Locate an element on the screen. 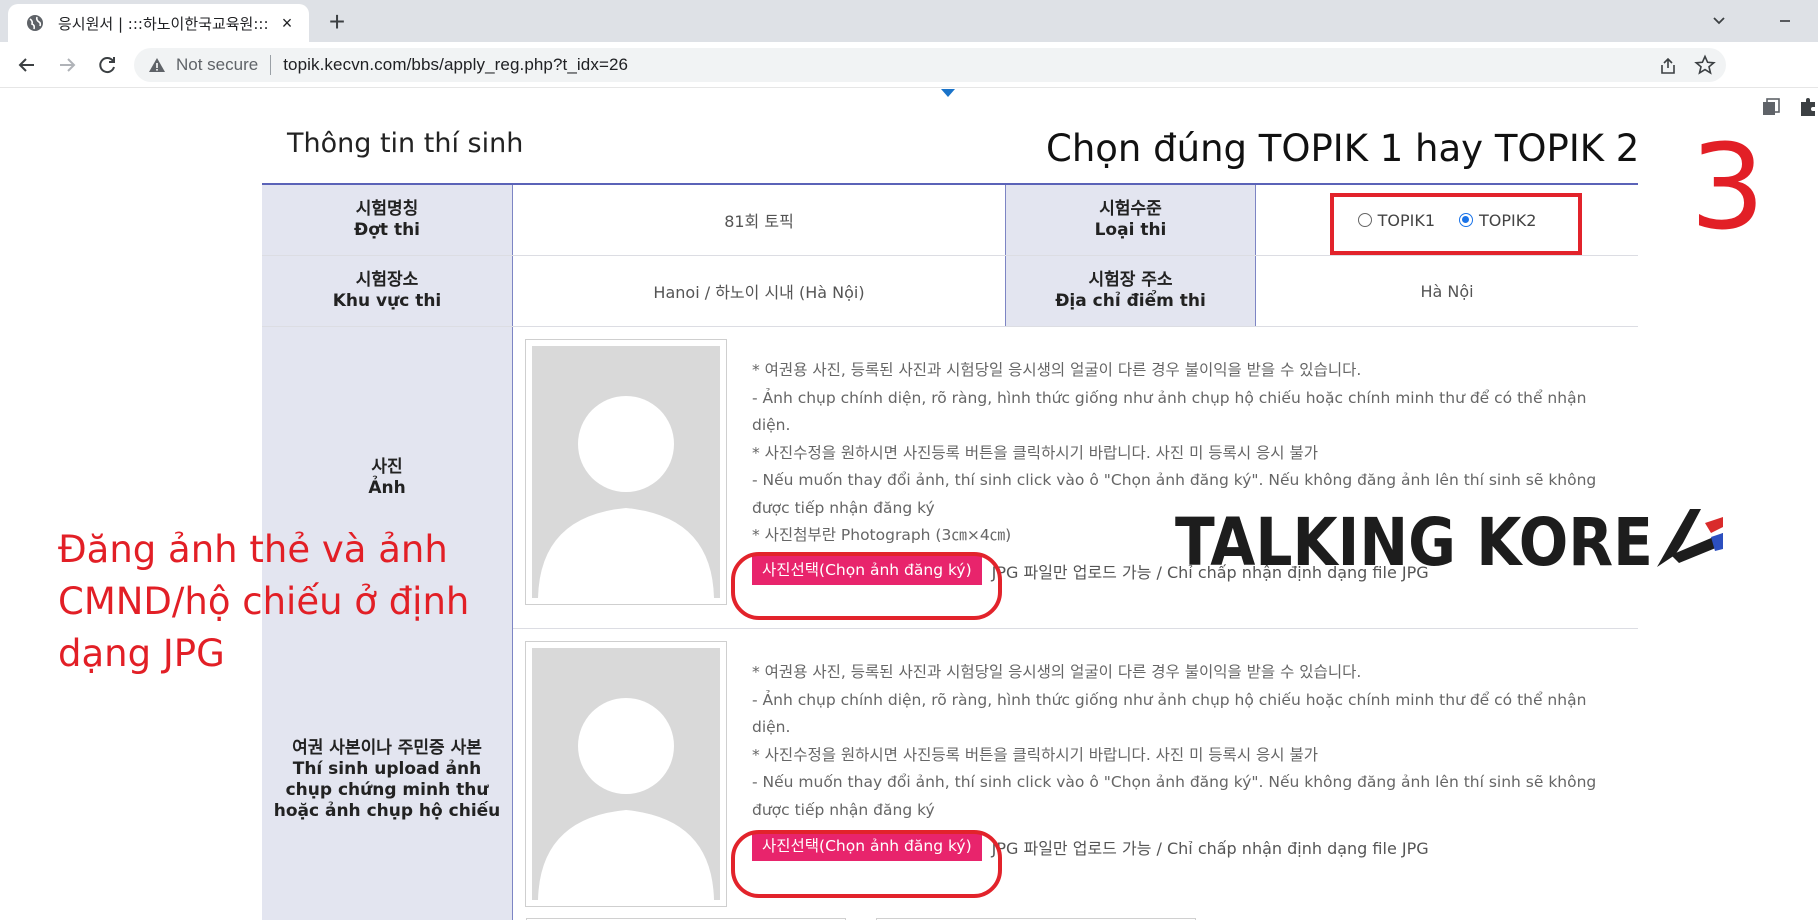 The width and height of the screenshot is (1818, 920). back-arrow-icon is located at coordinates (27, 65).